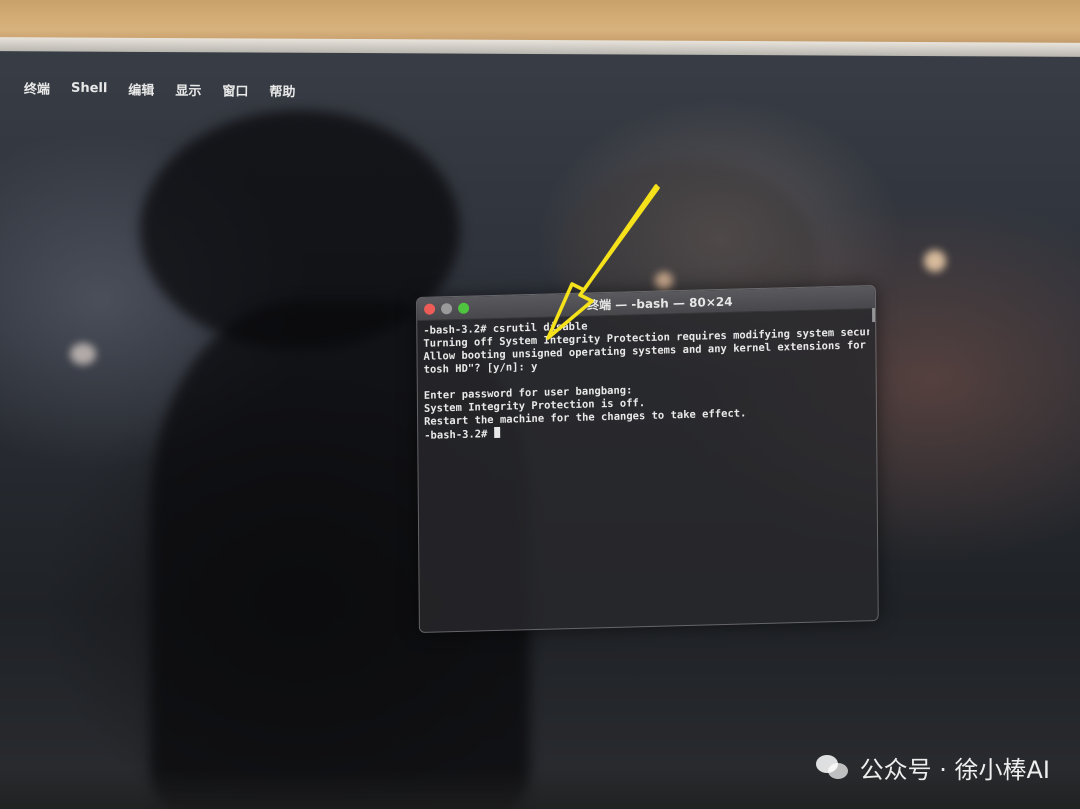  Describe the element at coordinates (89, 87) in the screenshot. I see `menu-shell: Shell` at that location.